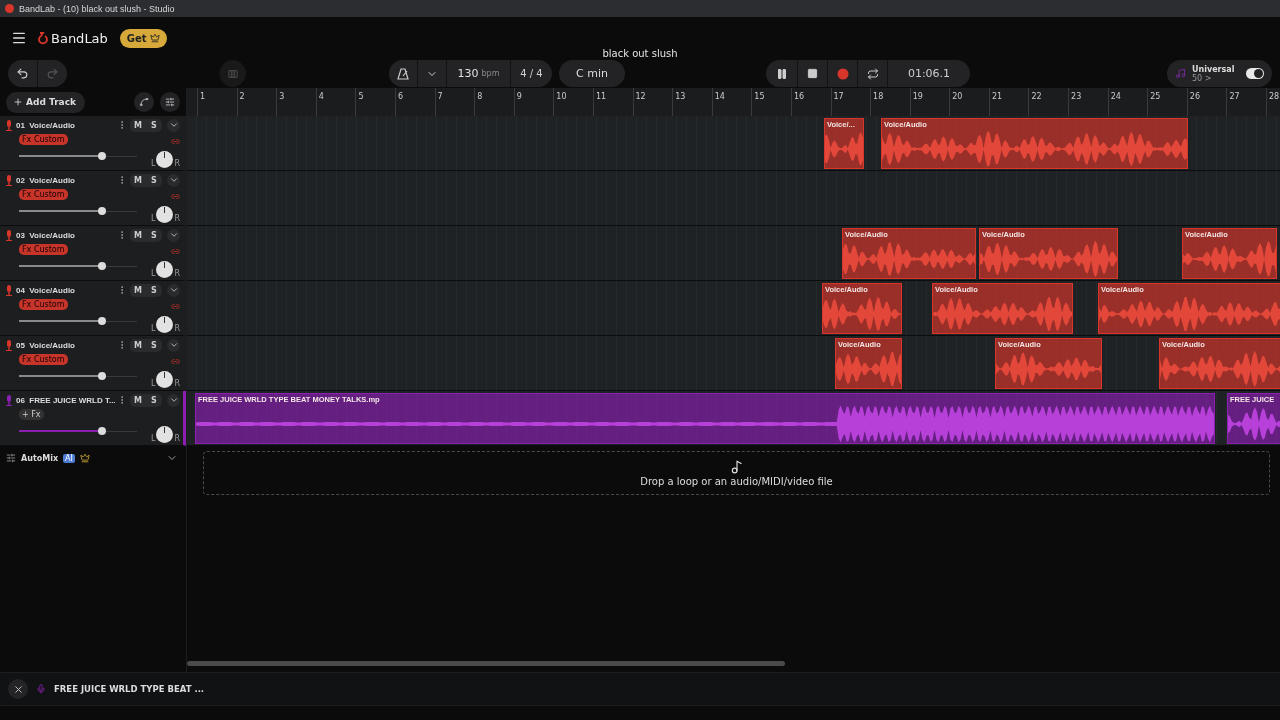 The image size is (1280, 720). I want to click on pause-icon, so click(781, 73).